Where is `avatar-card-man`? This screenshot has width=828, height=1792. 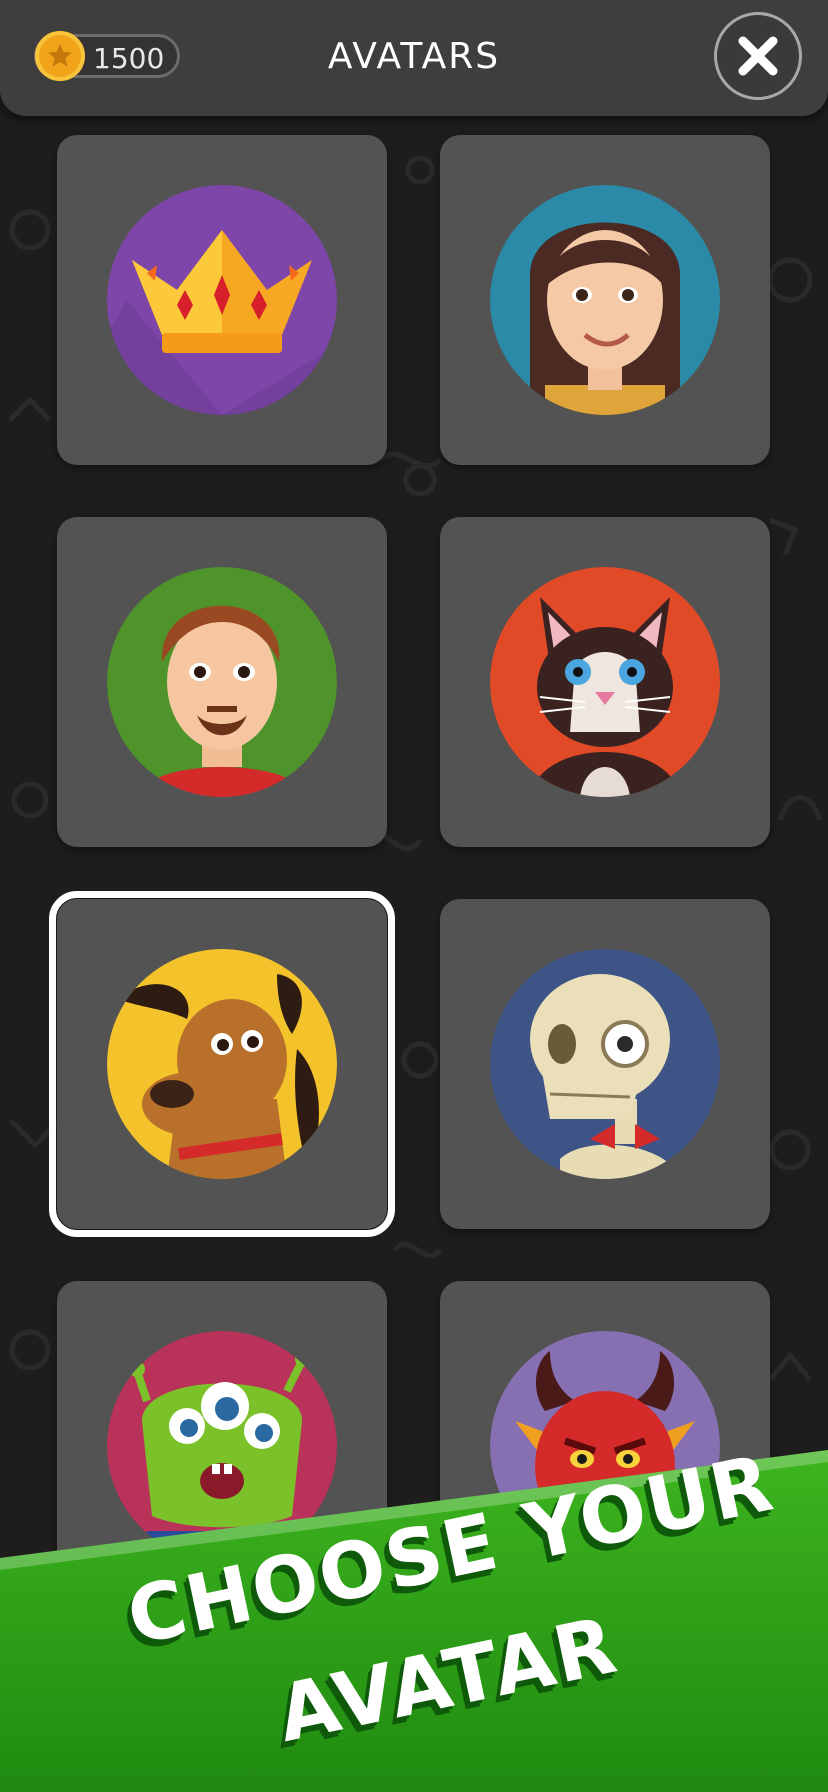 avatar-card-man is located at coordinates (222, 682).